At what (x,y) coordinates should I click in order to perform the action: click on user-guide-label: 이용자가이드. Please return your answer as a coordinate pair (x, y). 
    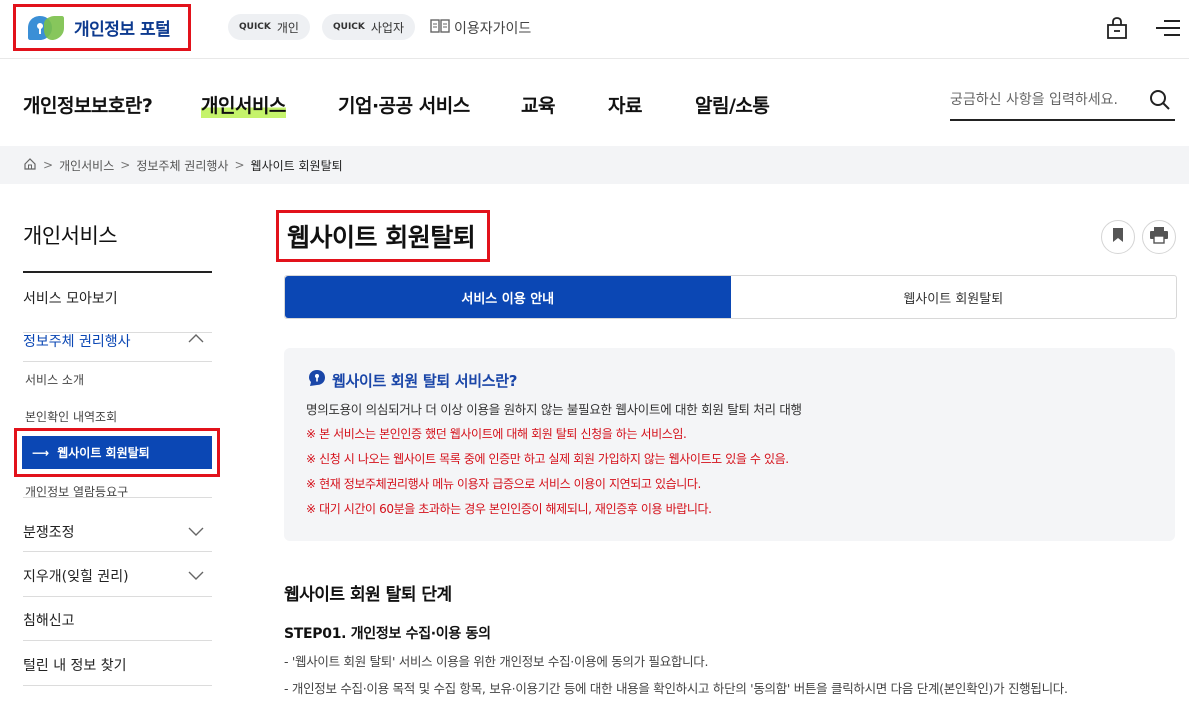
    Looking at the image, I should click on (493, 29).